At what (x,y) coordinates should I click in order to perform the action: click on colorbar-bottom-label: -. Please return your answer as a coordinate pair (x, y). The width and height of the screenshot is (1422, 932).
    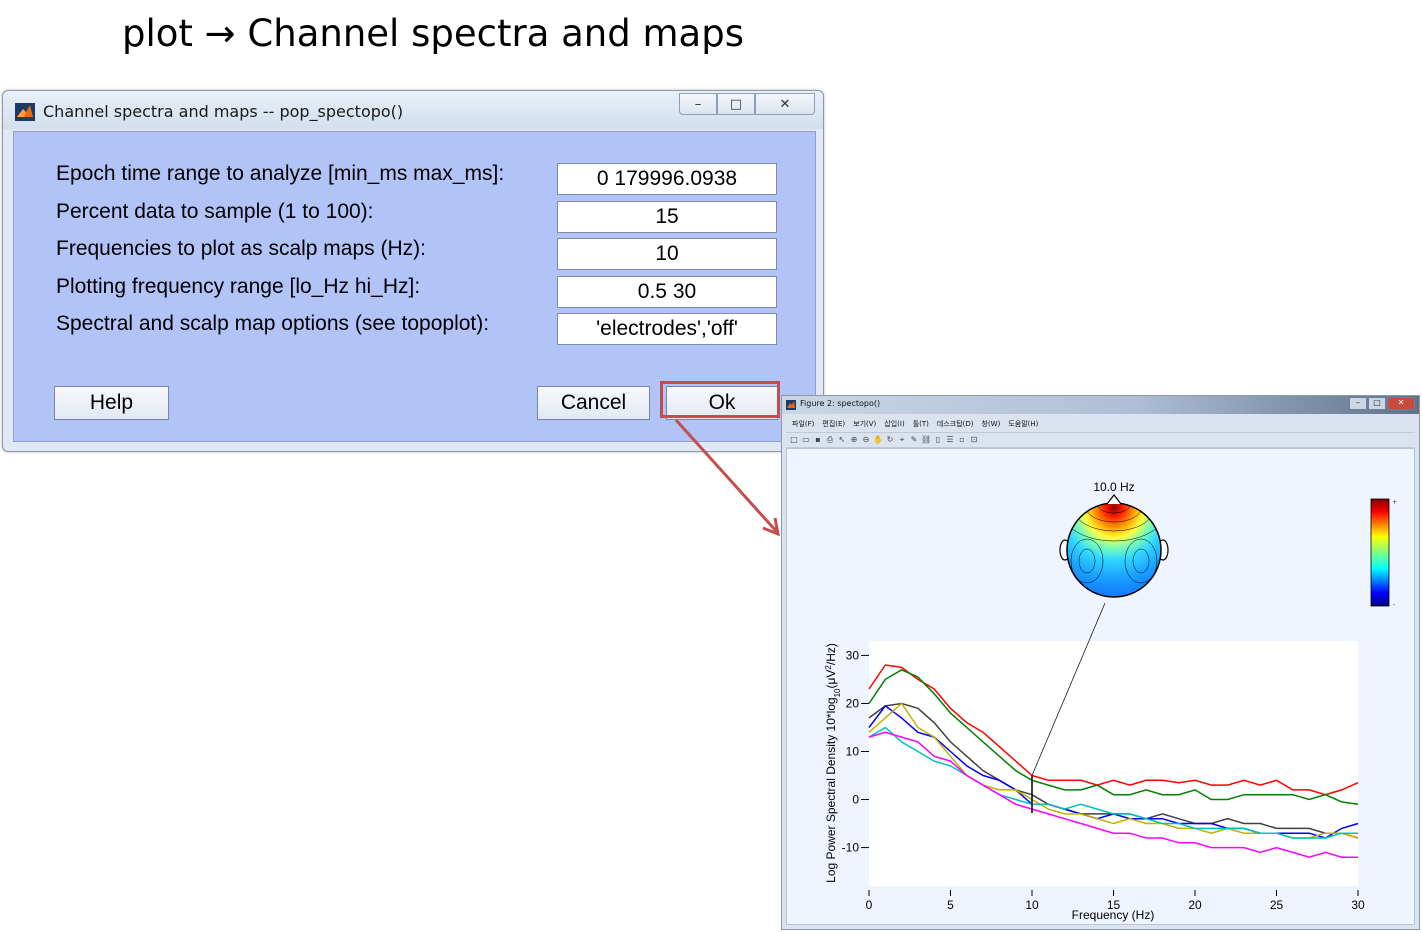
    Looking at the image, I should click on (1394, 605).